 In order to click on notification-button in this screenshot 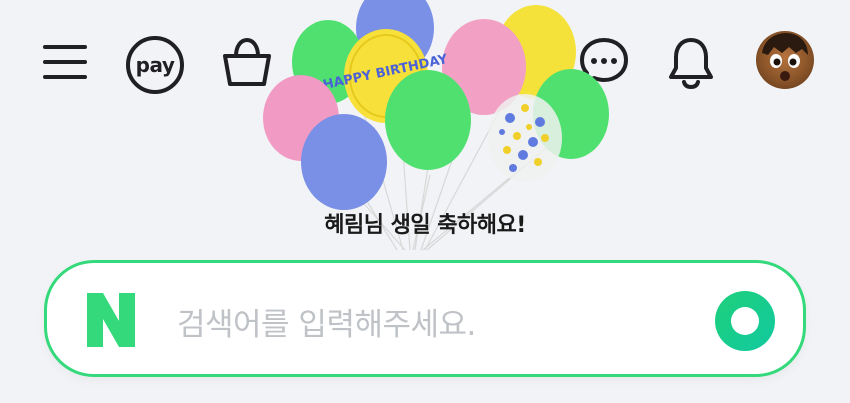, I will do `click(691, 62)`.